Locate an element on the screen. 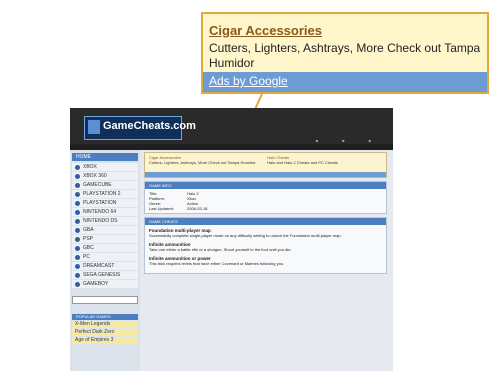 Image resolution: width=494 pixels, height=371 pixels. site-logo: GameCheats.com is located at coordinates (140, 128).